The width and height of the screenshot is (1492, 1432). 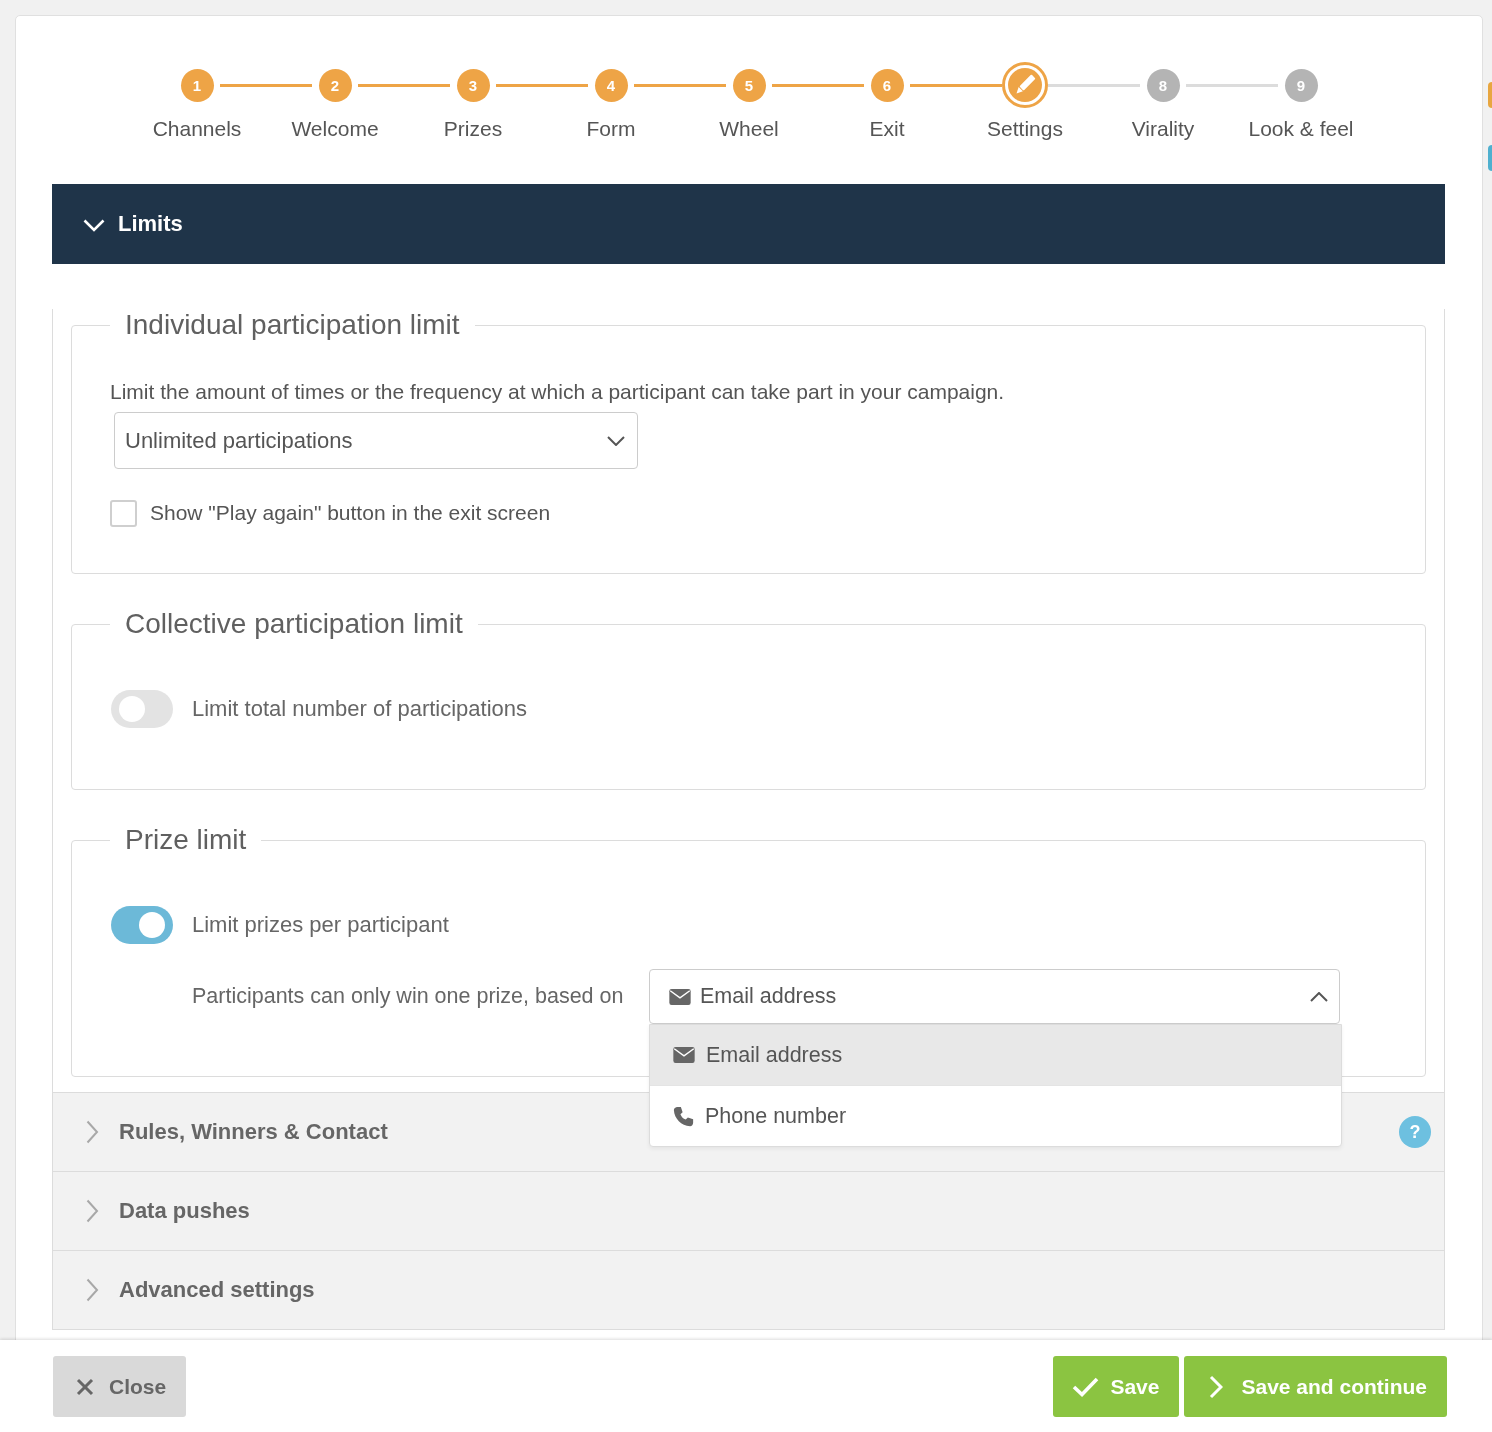 What do you see at coordinates (197, 129) in the screenshot?
I see `step-label: Channels` at bounding box center [197, 129].